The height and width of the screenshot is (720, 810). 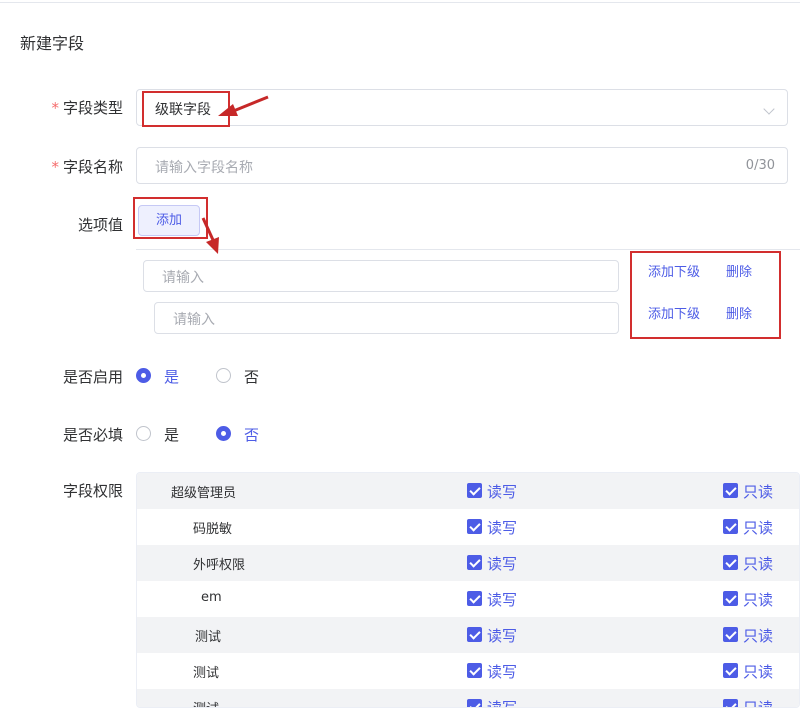 I want to click on annotation-arrows, so click(x=235, y=174).